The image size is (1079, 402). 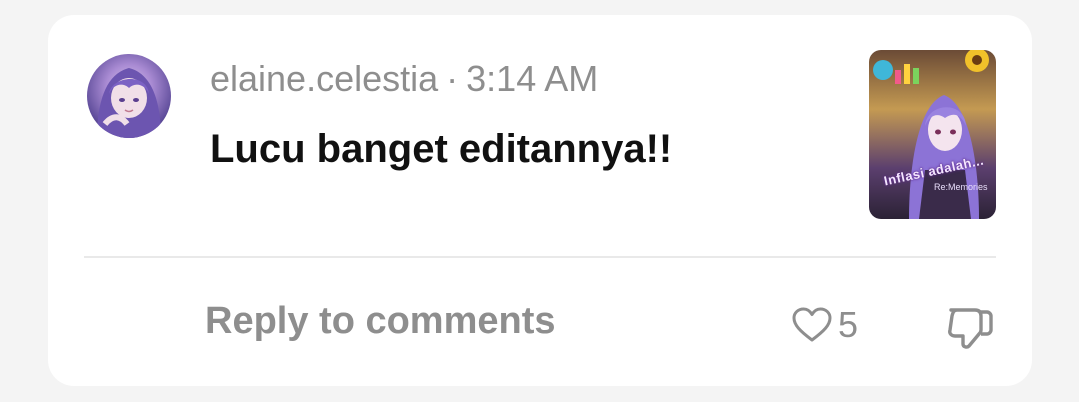 I want to click on comment-meta: elaine.celestia · 3:14 AM, so click(x=404, y=79).